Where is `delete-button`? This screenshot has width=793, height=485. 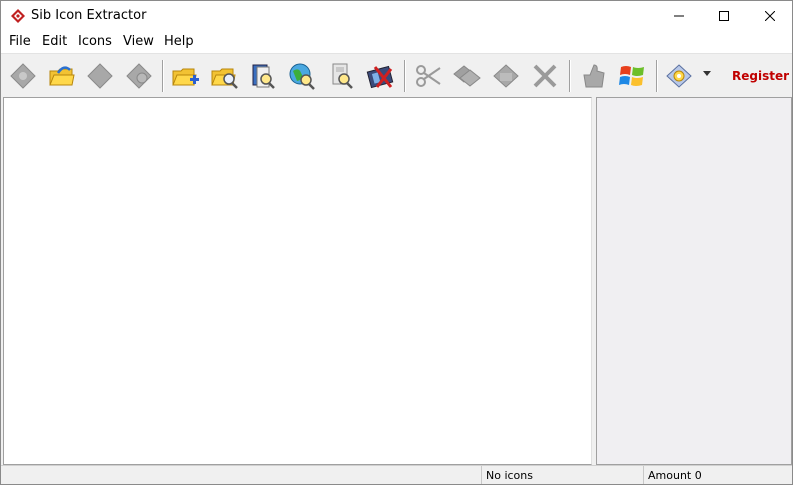 delete-button is located at coordinates (545, 76).